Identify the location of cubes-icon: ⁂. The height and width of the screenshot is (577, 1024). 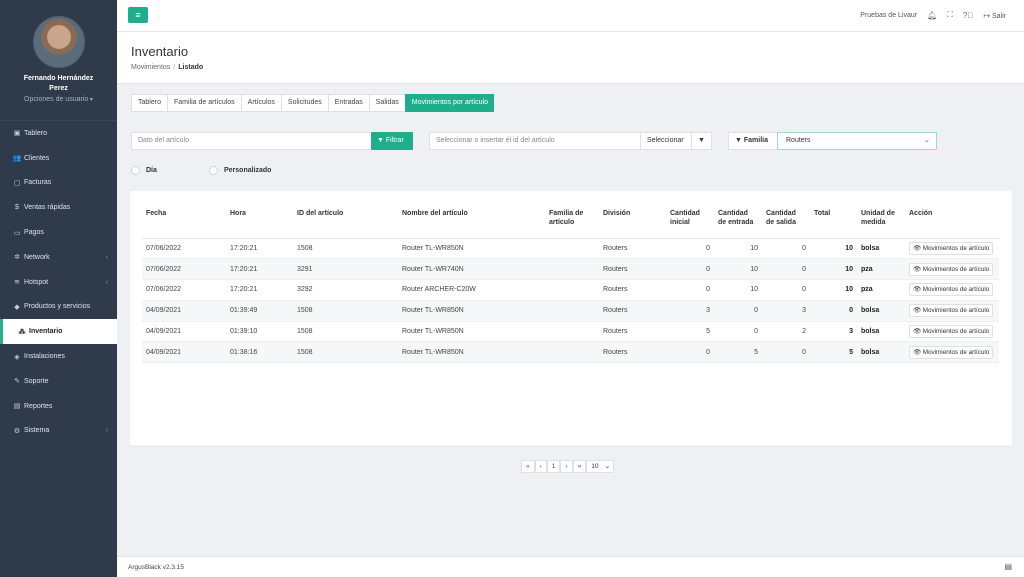
(22, 332).